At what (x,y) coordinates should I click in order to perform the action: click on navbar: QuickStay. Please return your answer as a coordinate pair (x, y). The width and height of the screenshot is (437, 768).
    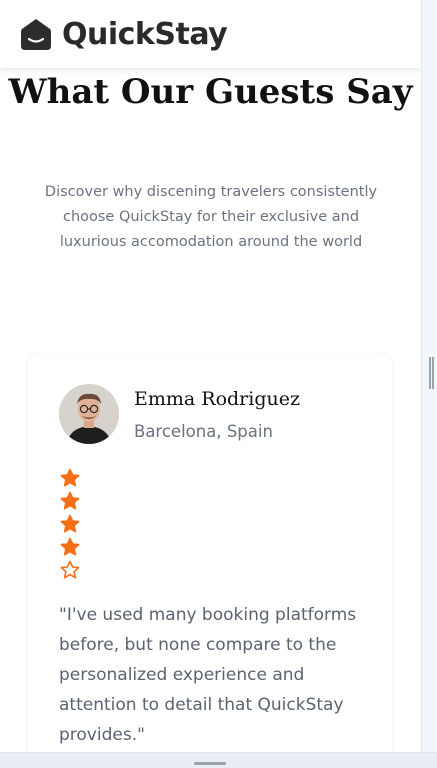
    Looking at the image, I should click on (210, 34).